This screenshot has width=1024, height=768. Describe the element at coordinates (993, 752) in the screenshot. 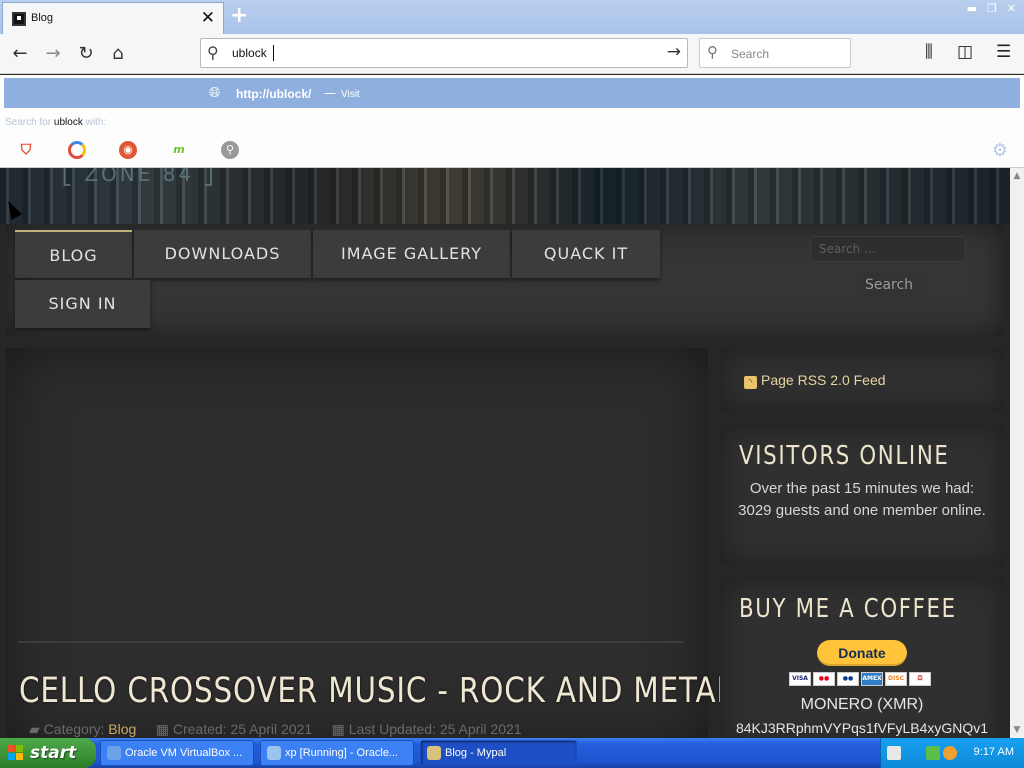

I see `clock: 9:17 AM` at that location.